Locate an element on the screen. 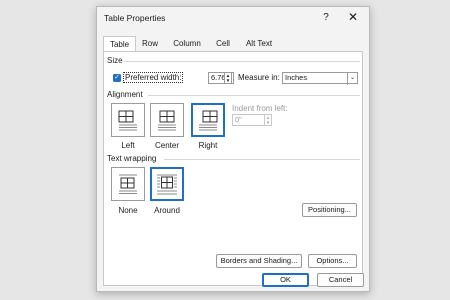 This screenshot has width=450, height=300. wrap-around-icon is located at coordinates (167, 184).